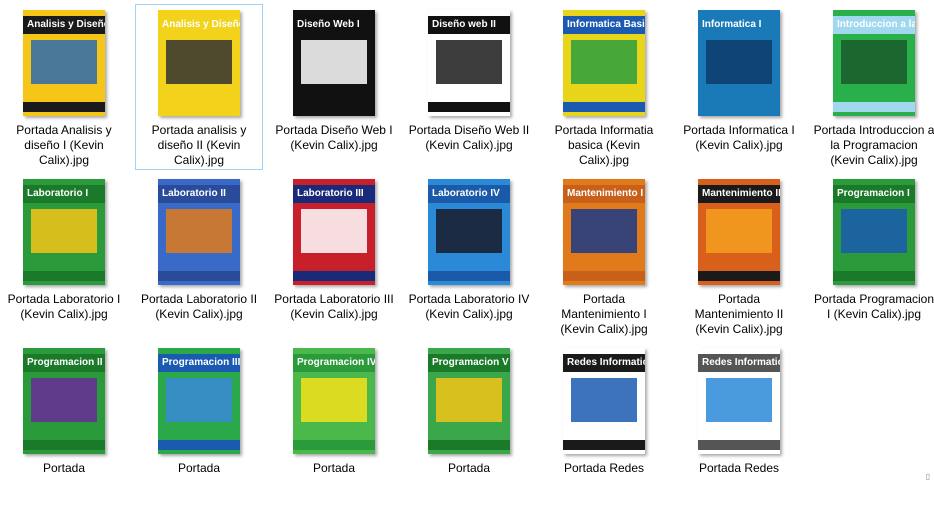 The width and height of the screenshot is (934, 508). Describe the element at coordinates (64, 307) in the screenshot. I see `file-name: Portada Laboratorio I (Kevin Calix).jpg` at that location.